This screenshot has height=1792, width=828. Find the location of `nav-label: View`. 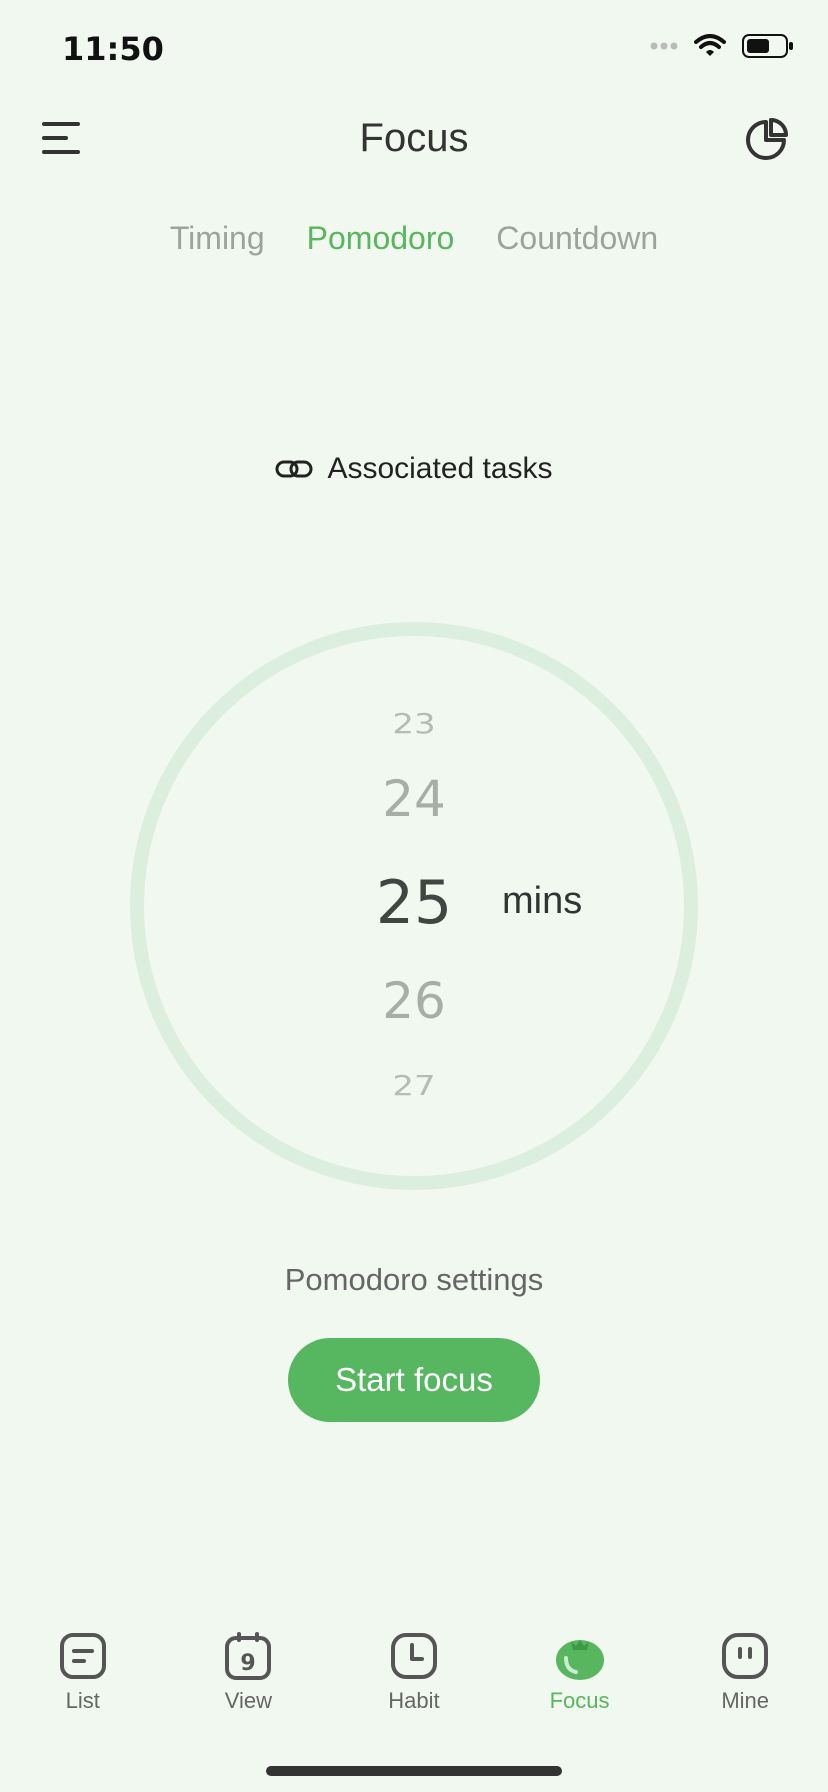

nav-label: View is located at coordinates (248, 1700).